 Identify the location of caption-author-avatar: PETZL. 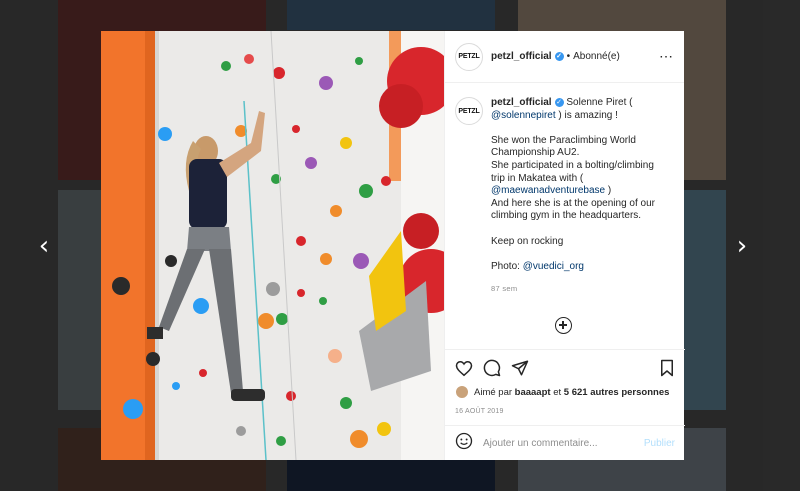
(469, 111).